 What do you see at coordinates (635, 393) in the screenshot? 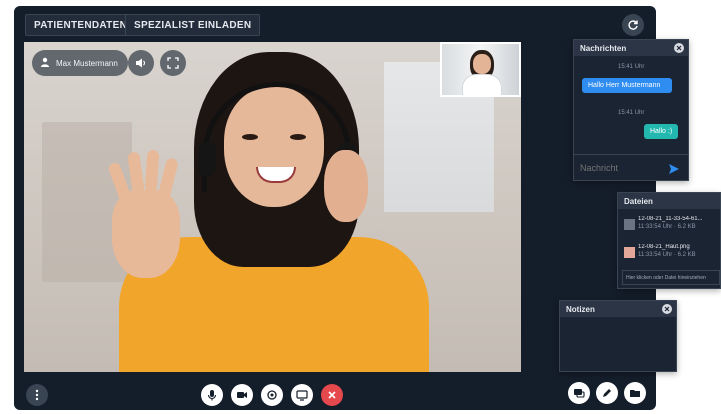
I see `folder-icon` at bounding box center [635, 393].